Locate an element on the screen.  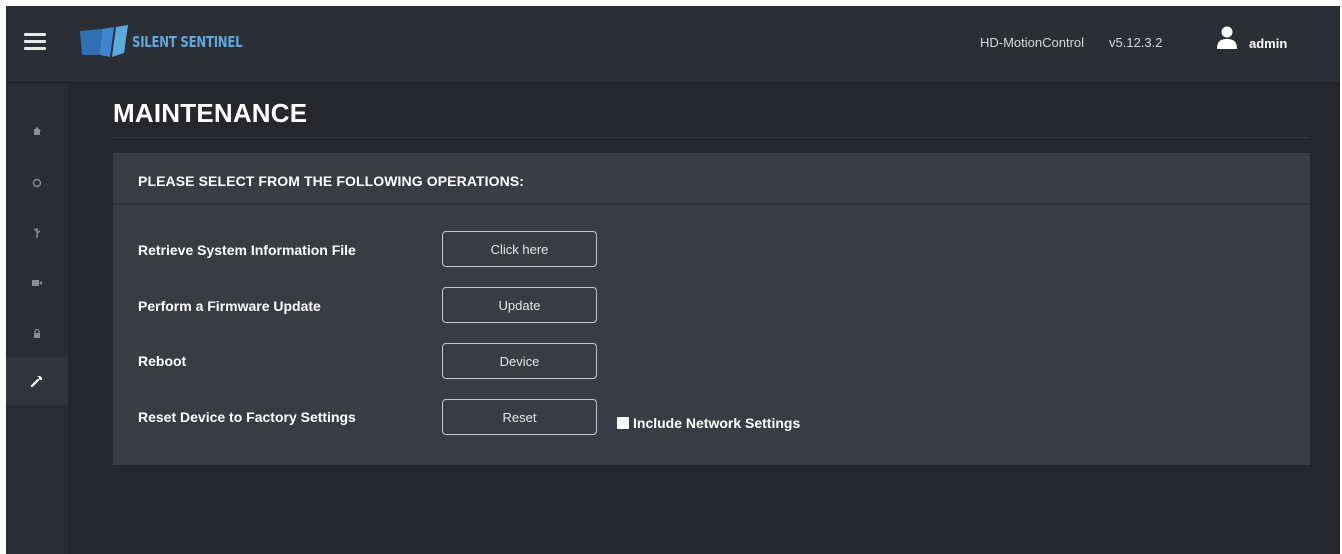
wrench-icon is located at coordinates (36, 382).